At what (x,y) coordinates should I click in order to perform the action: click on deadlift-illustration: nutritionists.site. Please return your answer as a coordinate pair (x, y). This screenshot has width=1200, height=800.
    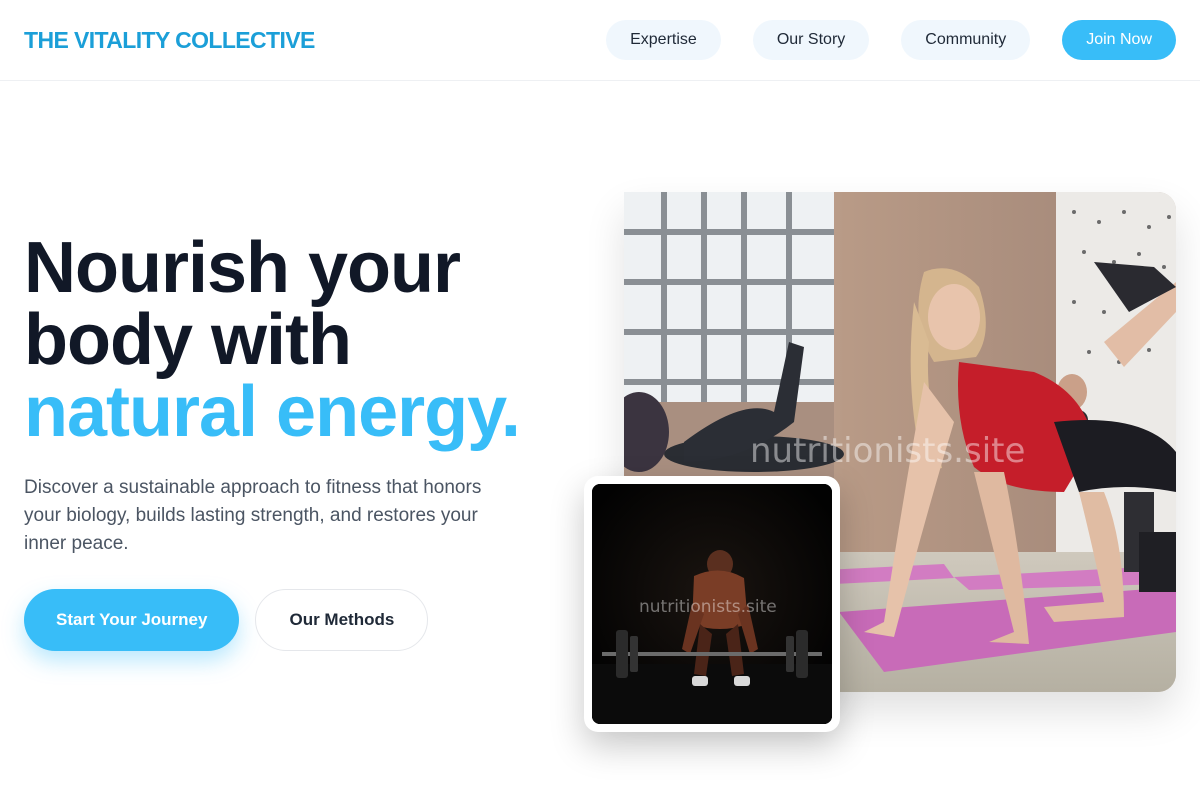
    Looking at the image, I should click on (712, 604).